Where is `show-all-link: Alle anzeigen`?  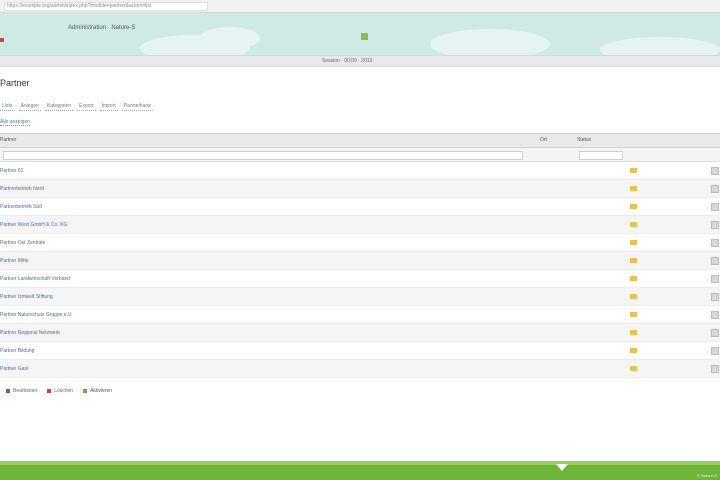 show-all-link: Alle anzeigen is located at coordinates (15, 122).